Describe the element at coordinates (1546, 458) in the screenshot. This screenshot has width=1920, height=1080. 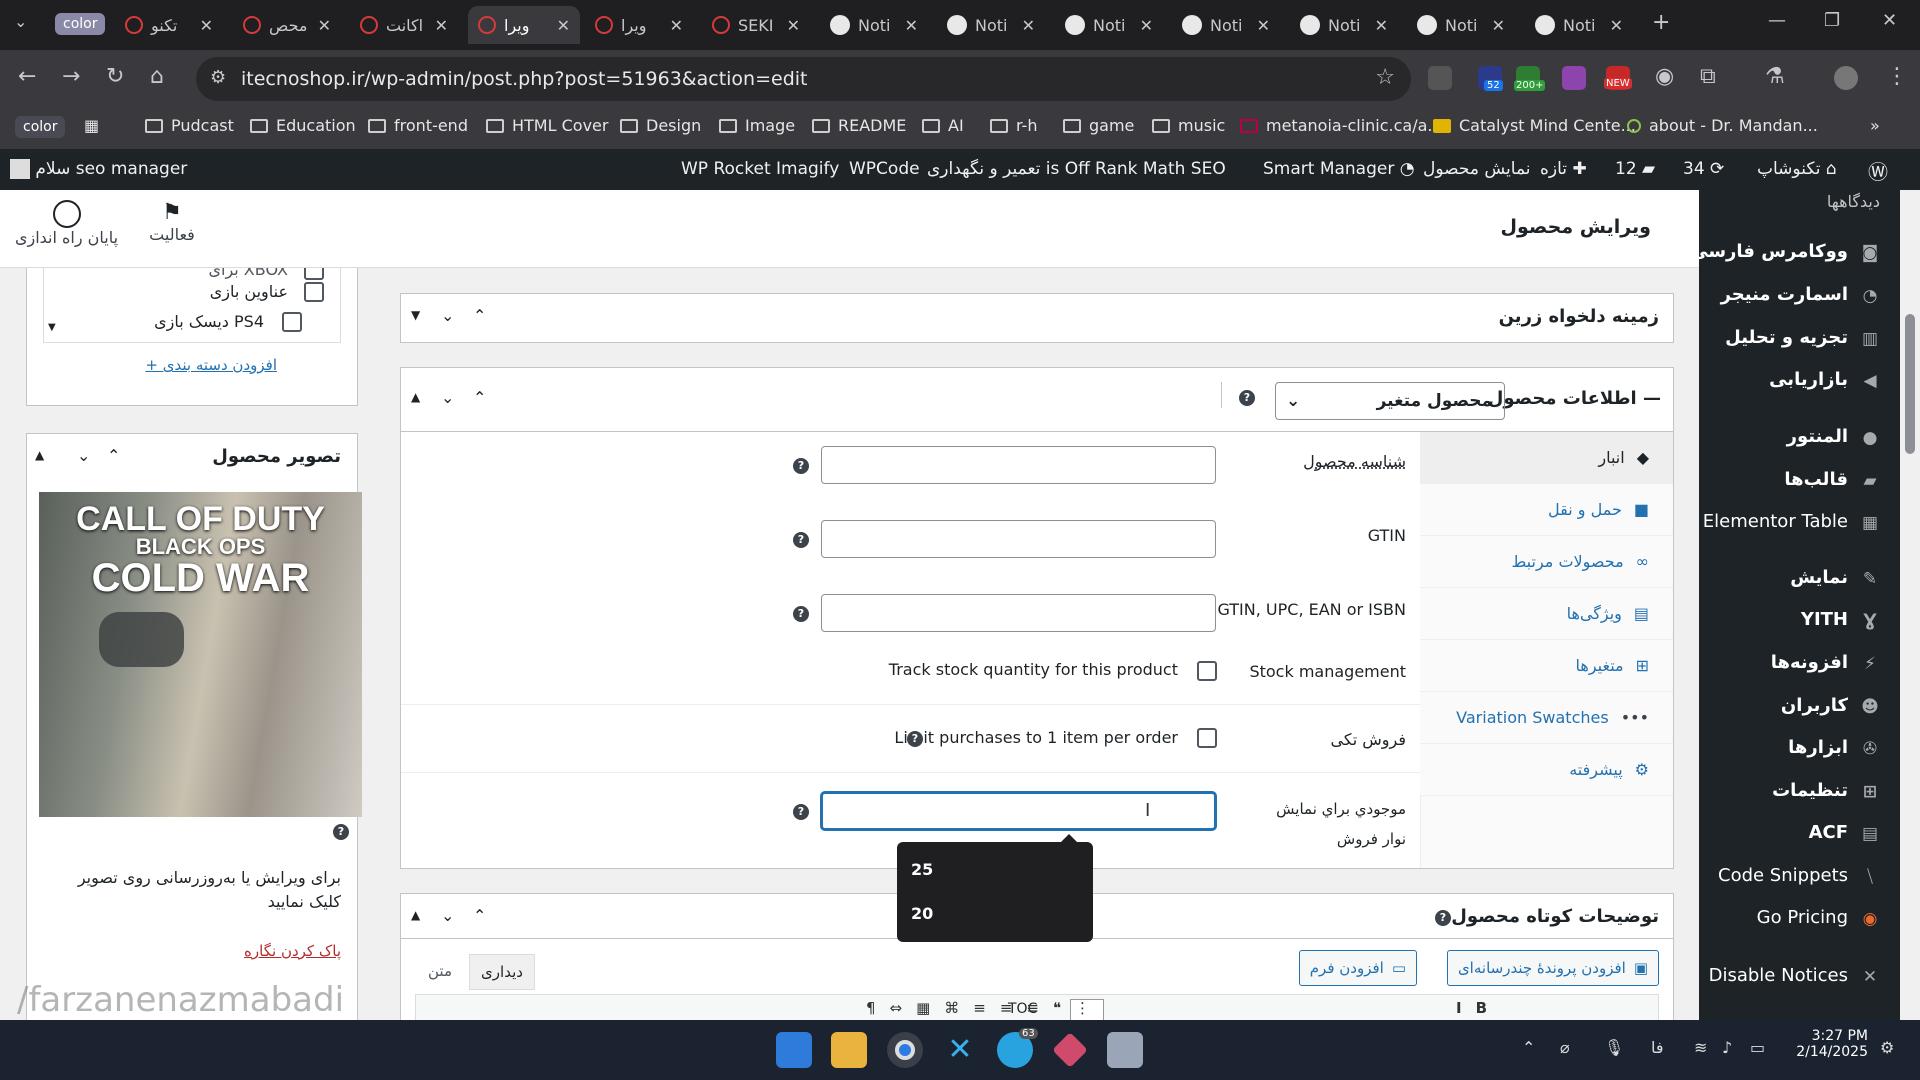
I see `tab-inventory: انبار ◆` at that location.